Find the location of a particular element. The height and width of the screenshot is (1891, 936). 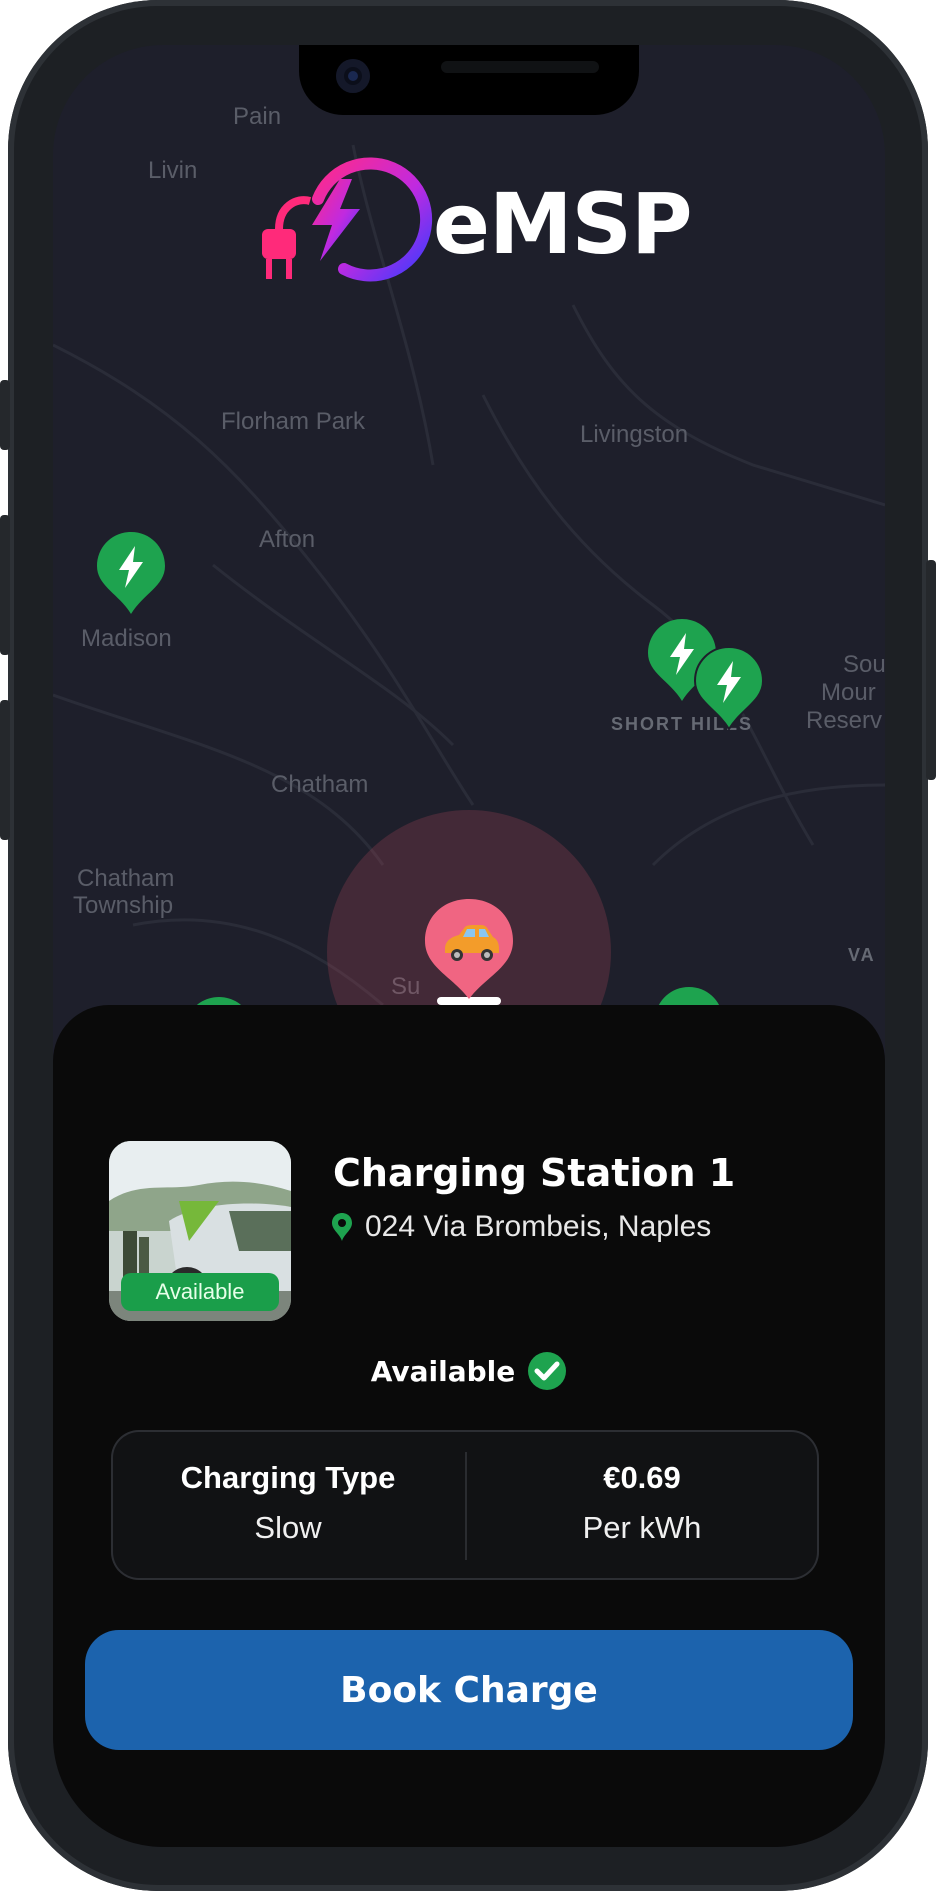

map-label-chatham-township: Chatham is located at coordinates (126, 878).